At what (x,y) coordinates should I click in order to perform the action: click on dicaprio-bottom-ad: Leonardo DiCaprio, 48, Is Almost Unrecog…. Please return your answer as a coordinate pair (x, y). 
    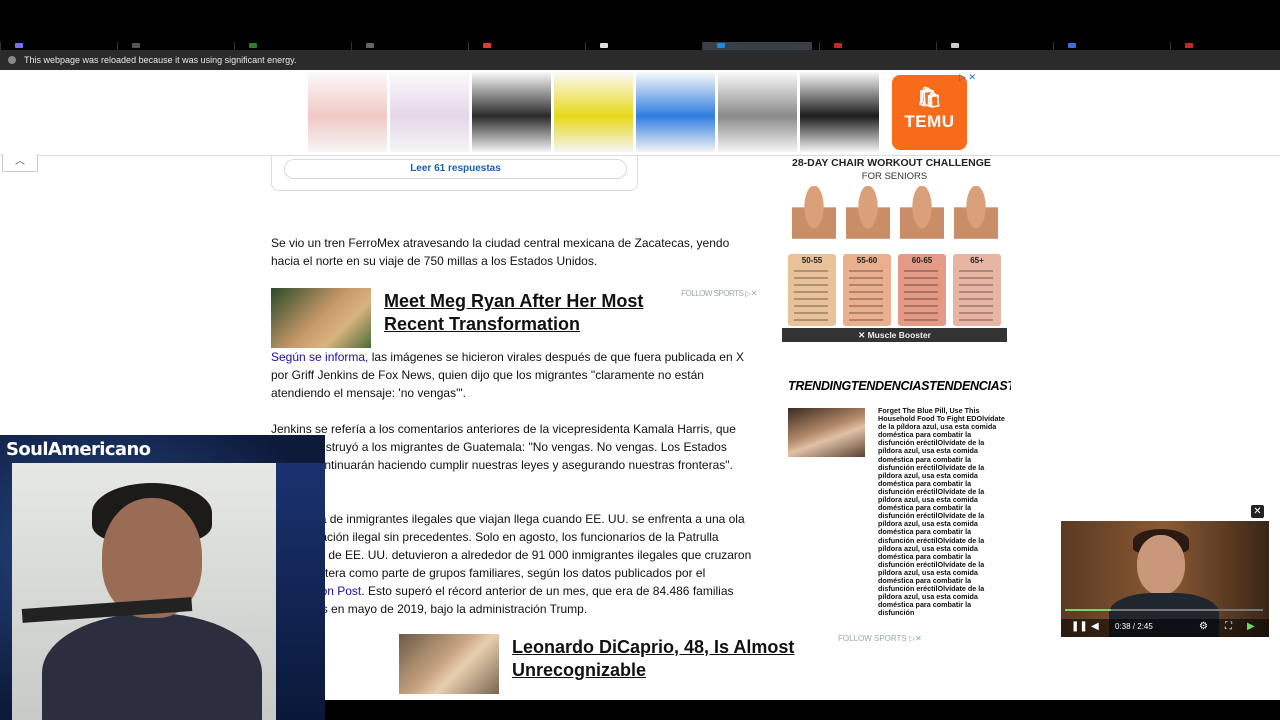
    Looking at the image, I should click on (802, 664).